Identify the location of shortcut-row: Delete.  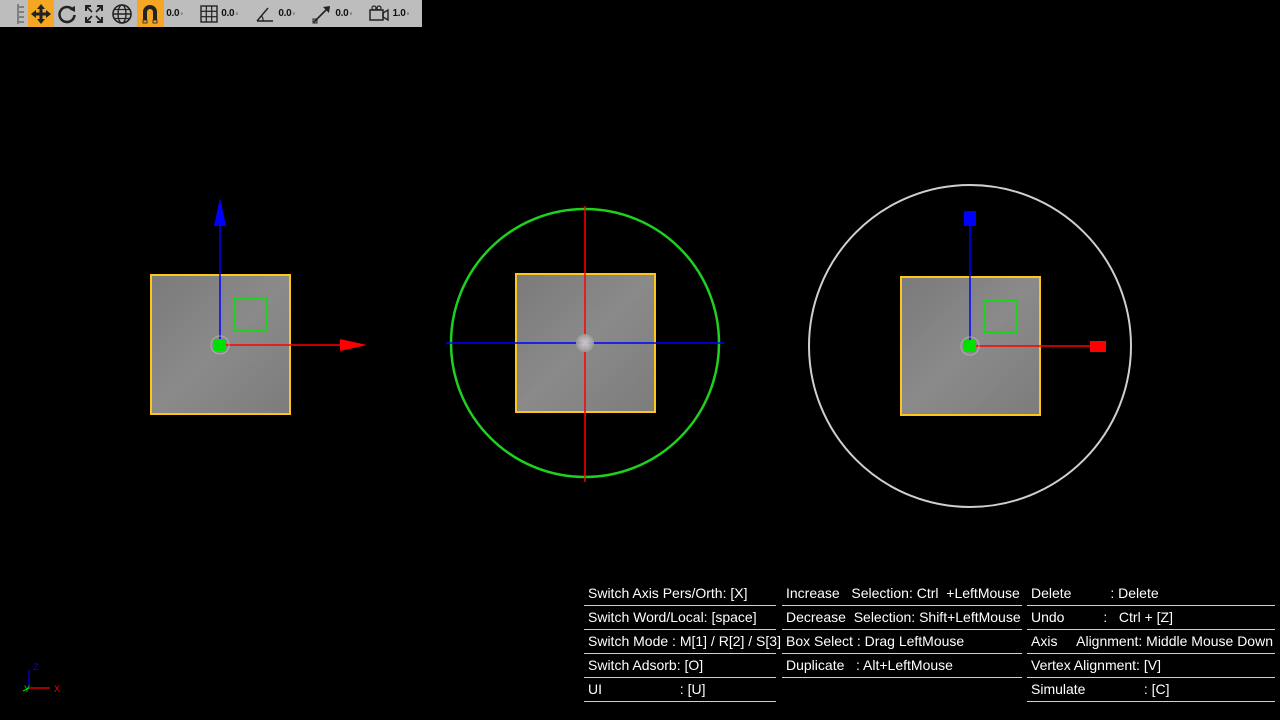
(1151, 594).